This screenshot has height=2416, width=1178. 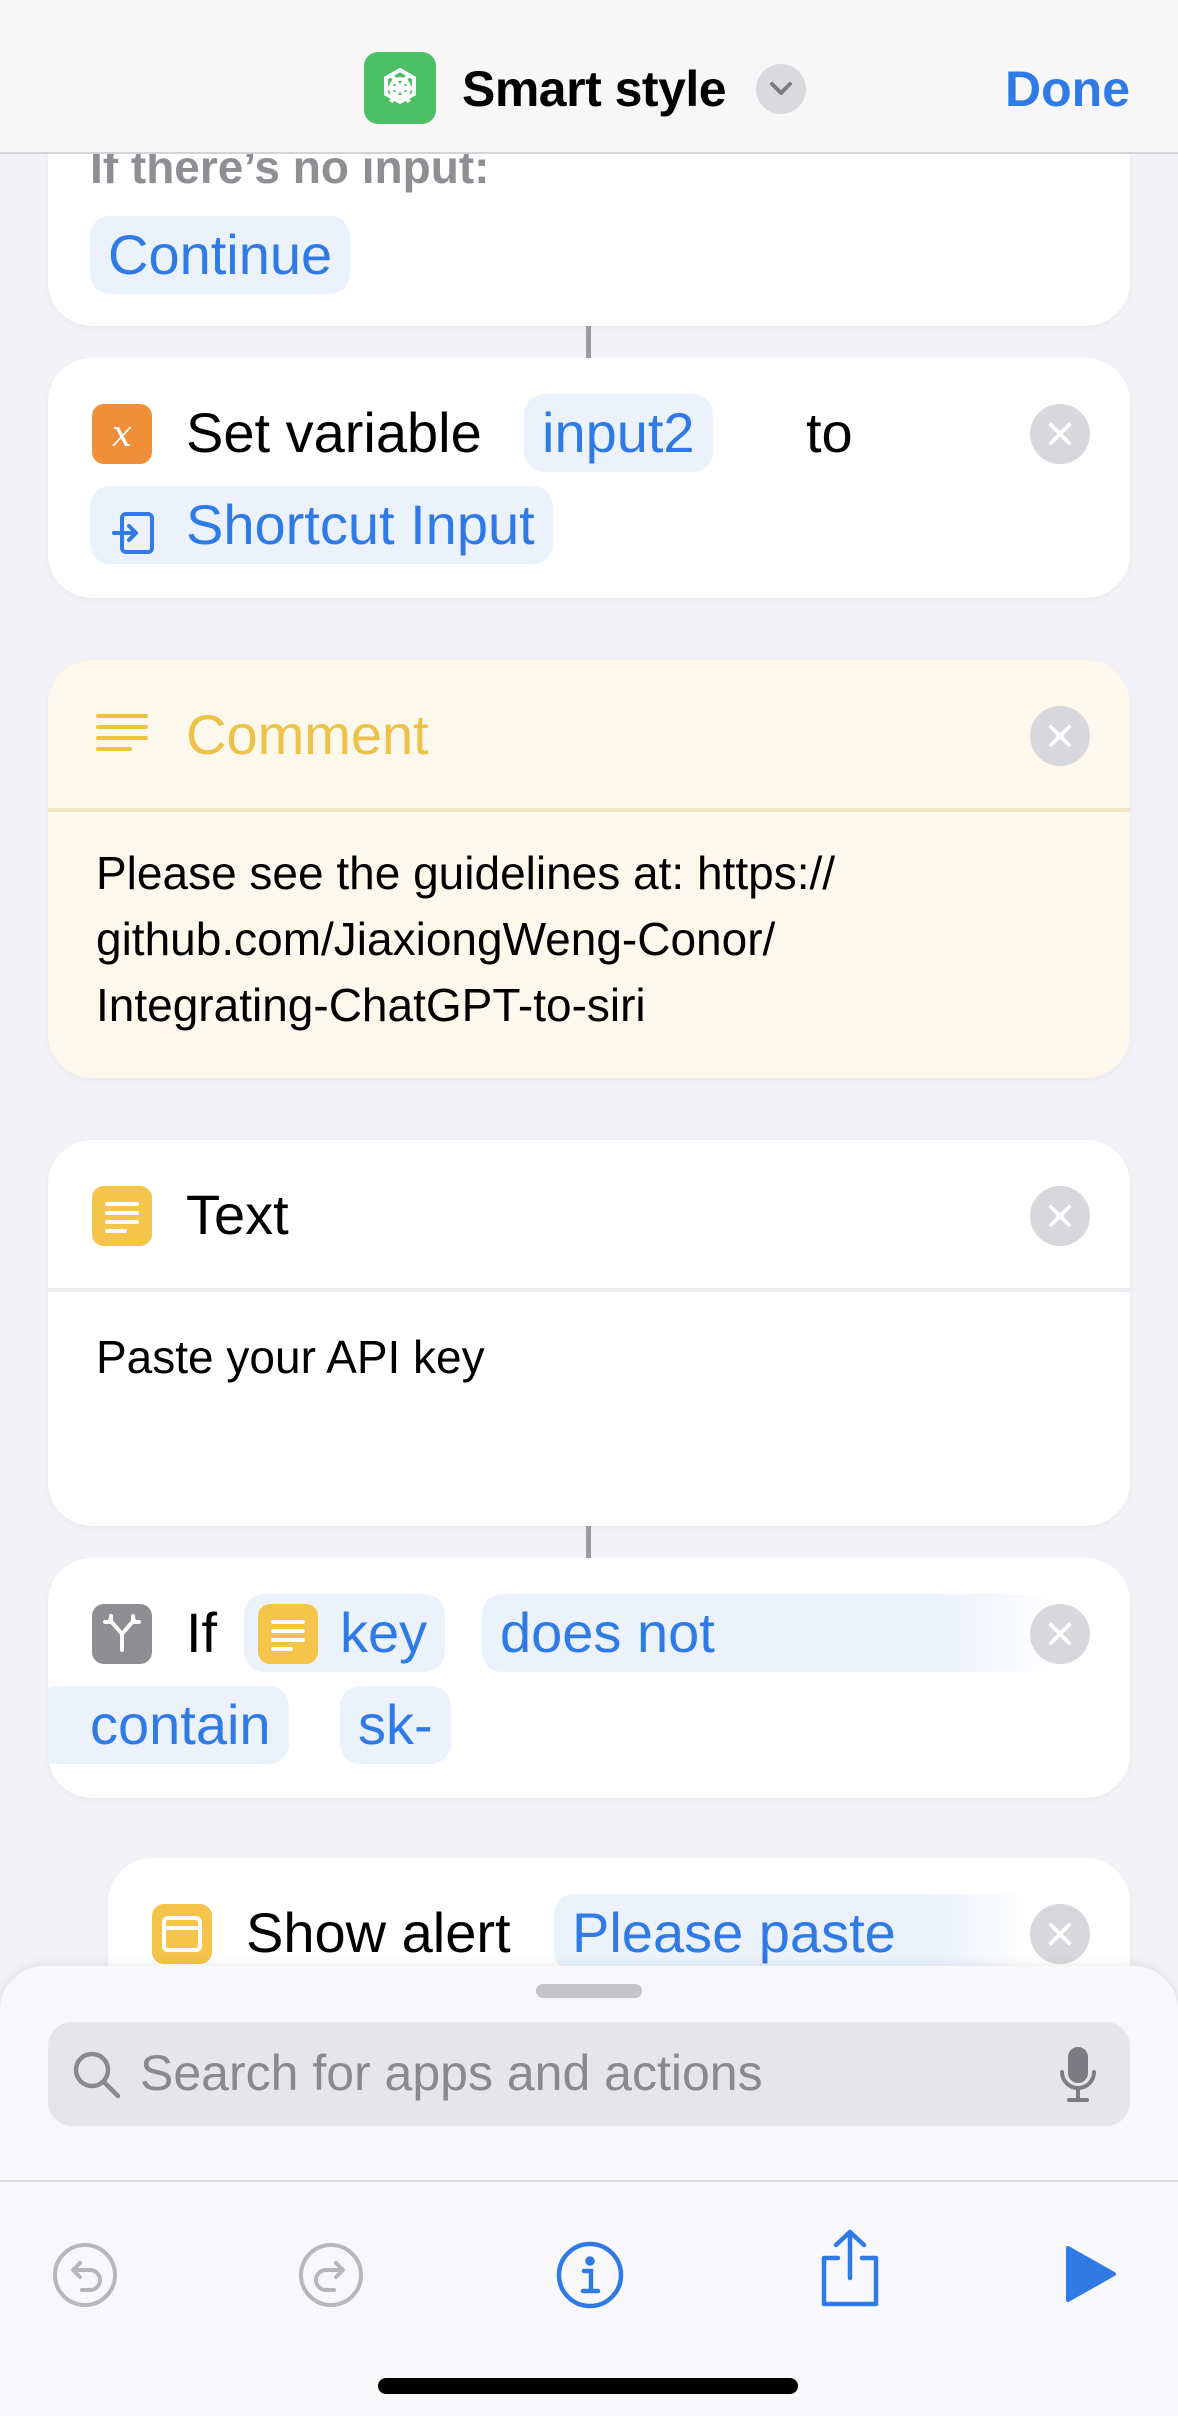 What do you see at coordinates (182, 1934) in the screenshot?
I see `alert-window-icon` at bounding box center [182, 1934].